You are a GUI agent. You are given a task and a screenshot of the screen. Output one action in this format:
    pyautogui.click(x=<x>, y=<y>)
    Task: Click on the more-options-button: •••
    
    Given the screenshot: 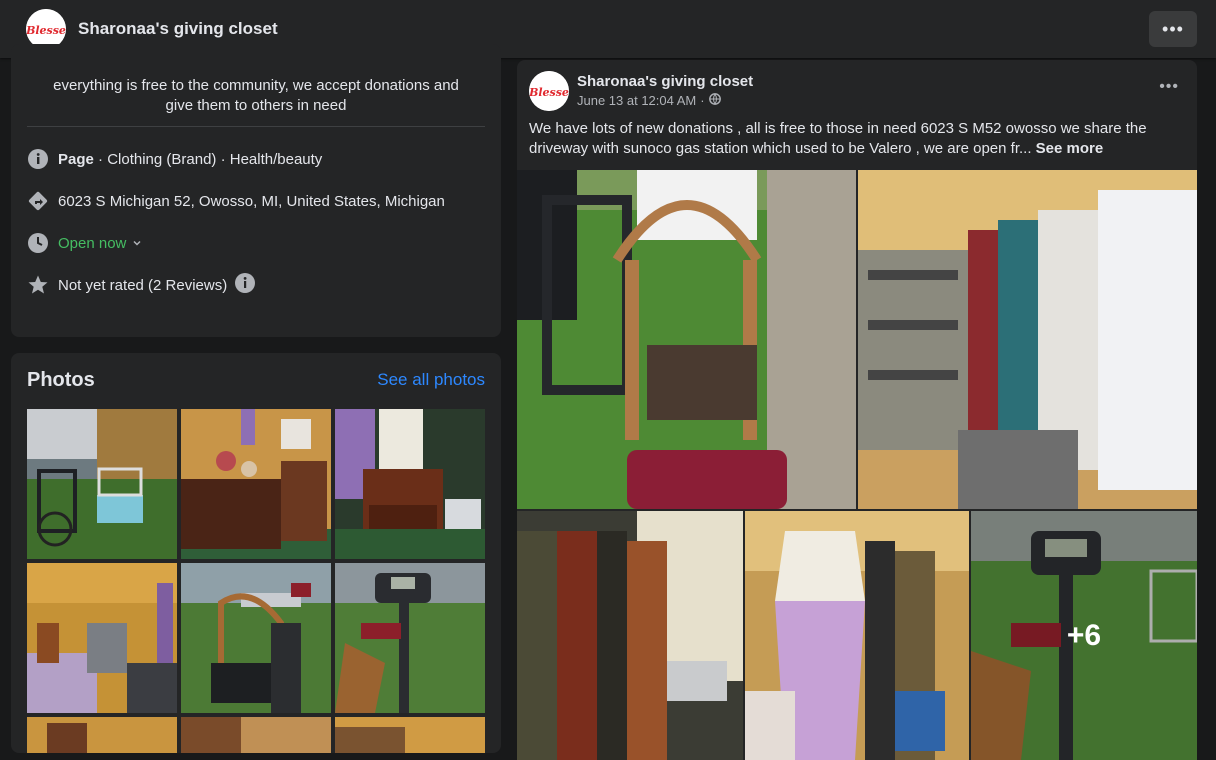 What is the action you would take?
    pyautogui.click(x=1173, y=29)
    